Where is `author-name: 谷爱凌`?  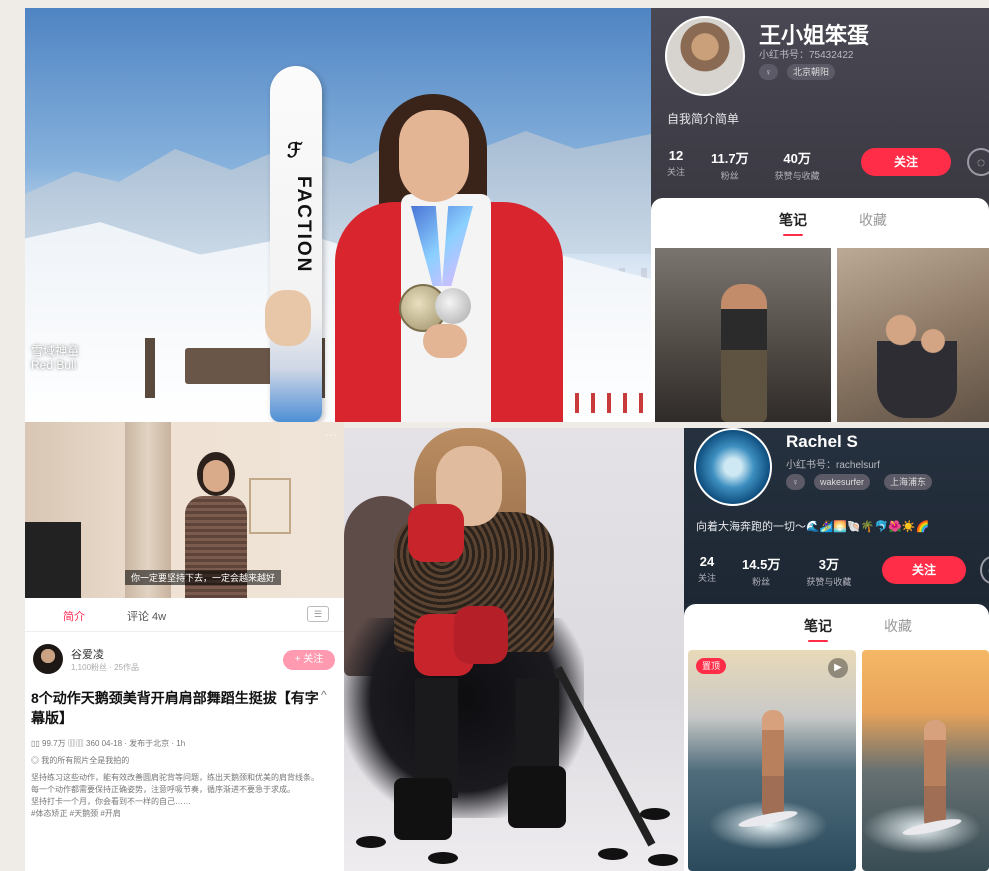
author-name: 谷爱凌 is located at coordinates (87, 654).